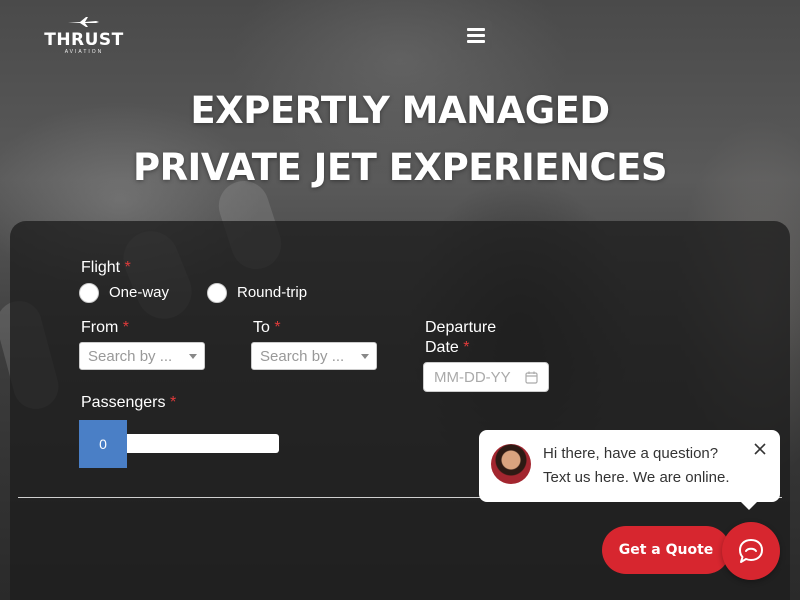 This screenshot has height=600, width=800. Describe the element at coordinates (442, 347) in the screenshot. I see `departure-label-line-2: Date` at that location.